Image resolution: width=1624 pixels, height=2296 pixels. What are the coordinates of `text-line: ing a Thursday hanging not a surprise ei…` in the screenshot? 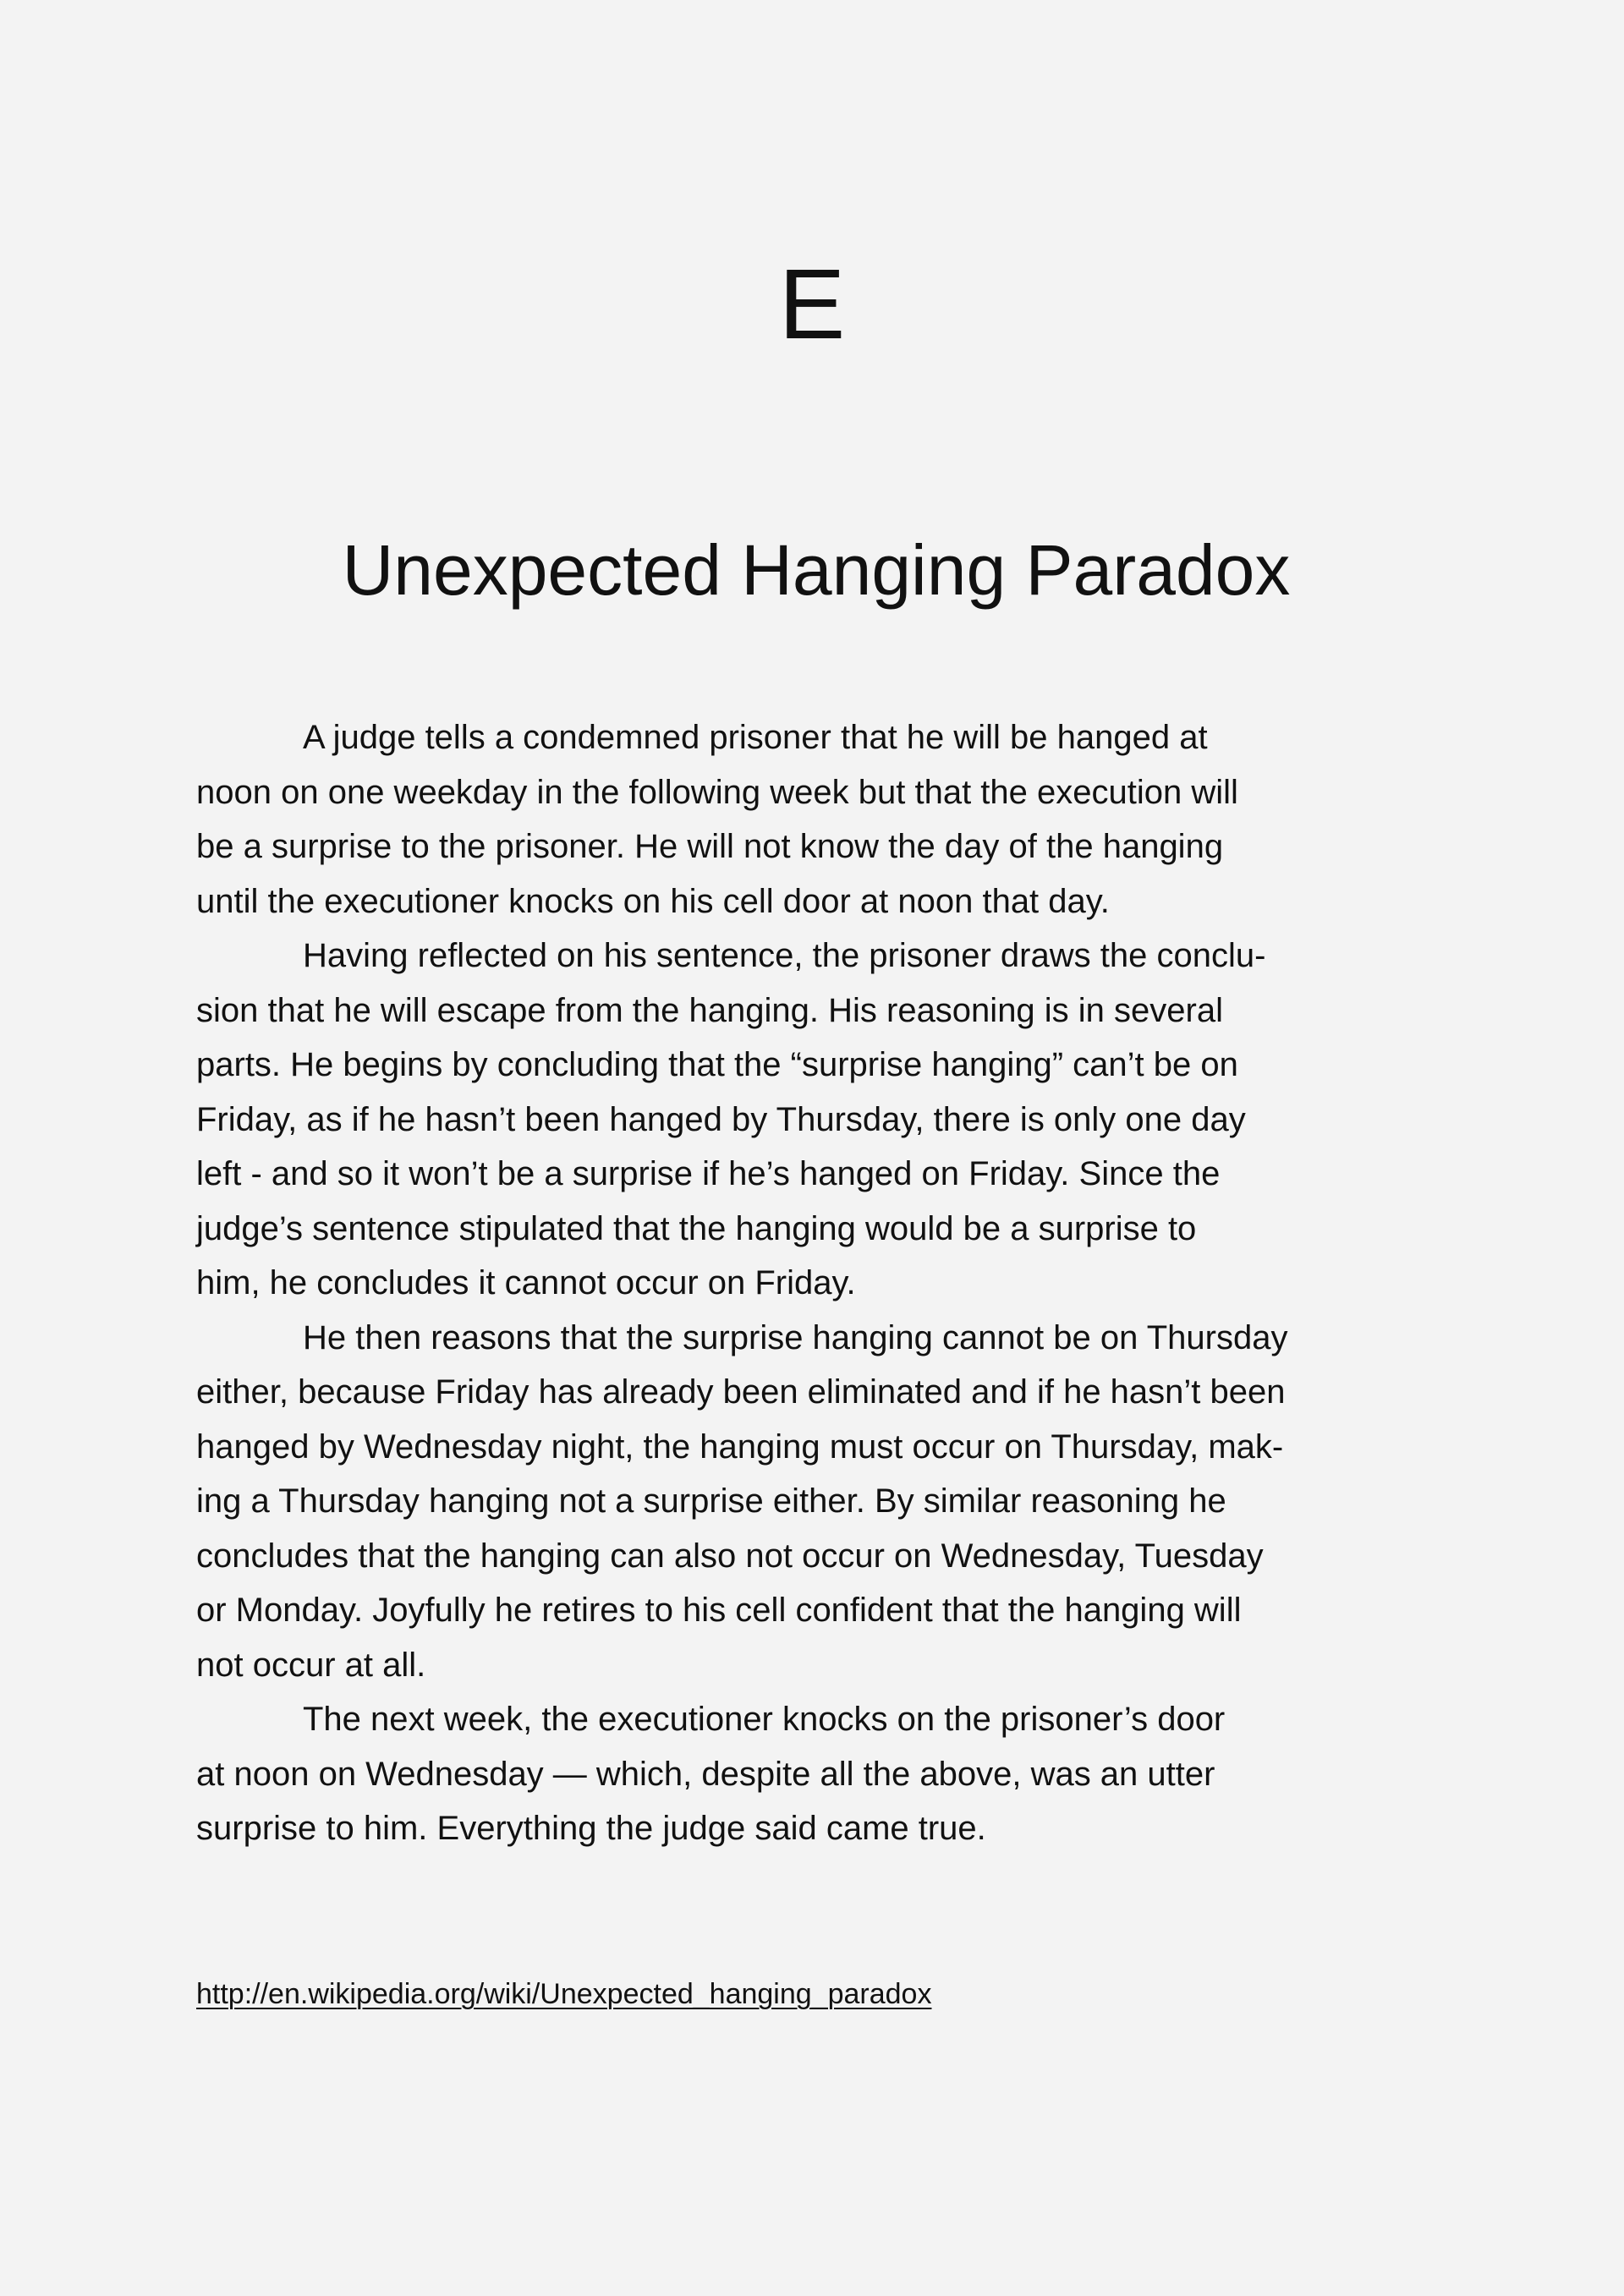 It's located at (711, 1501).